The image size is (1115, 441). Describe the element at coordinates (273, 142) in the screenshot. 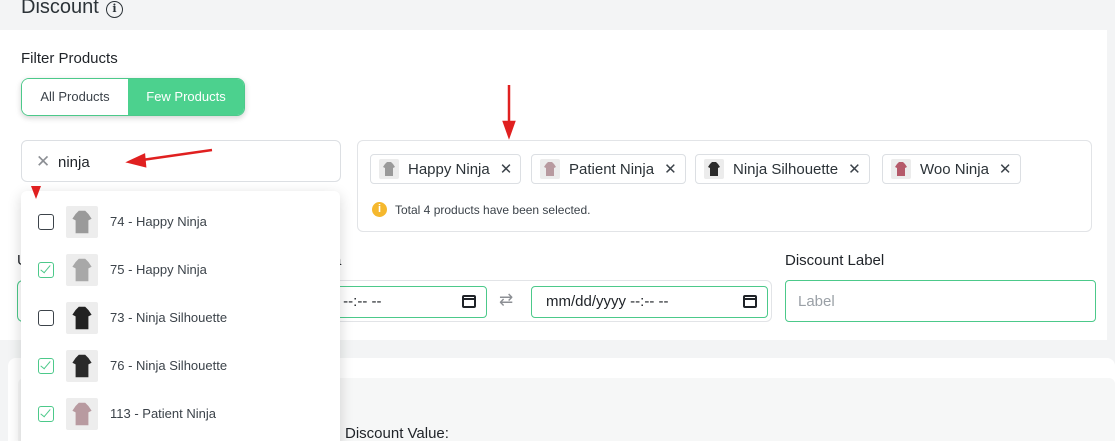

I see `annotation-arrows` at that location.